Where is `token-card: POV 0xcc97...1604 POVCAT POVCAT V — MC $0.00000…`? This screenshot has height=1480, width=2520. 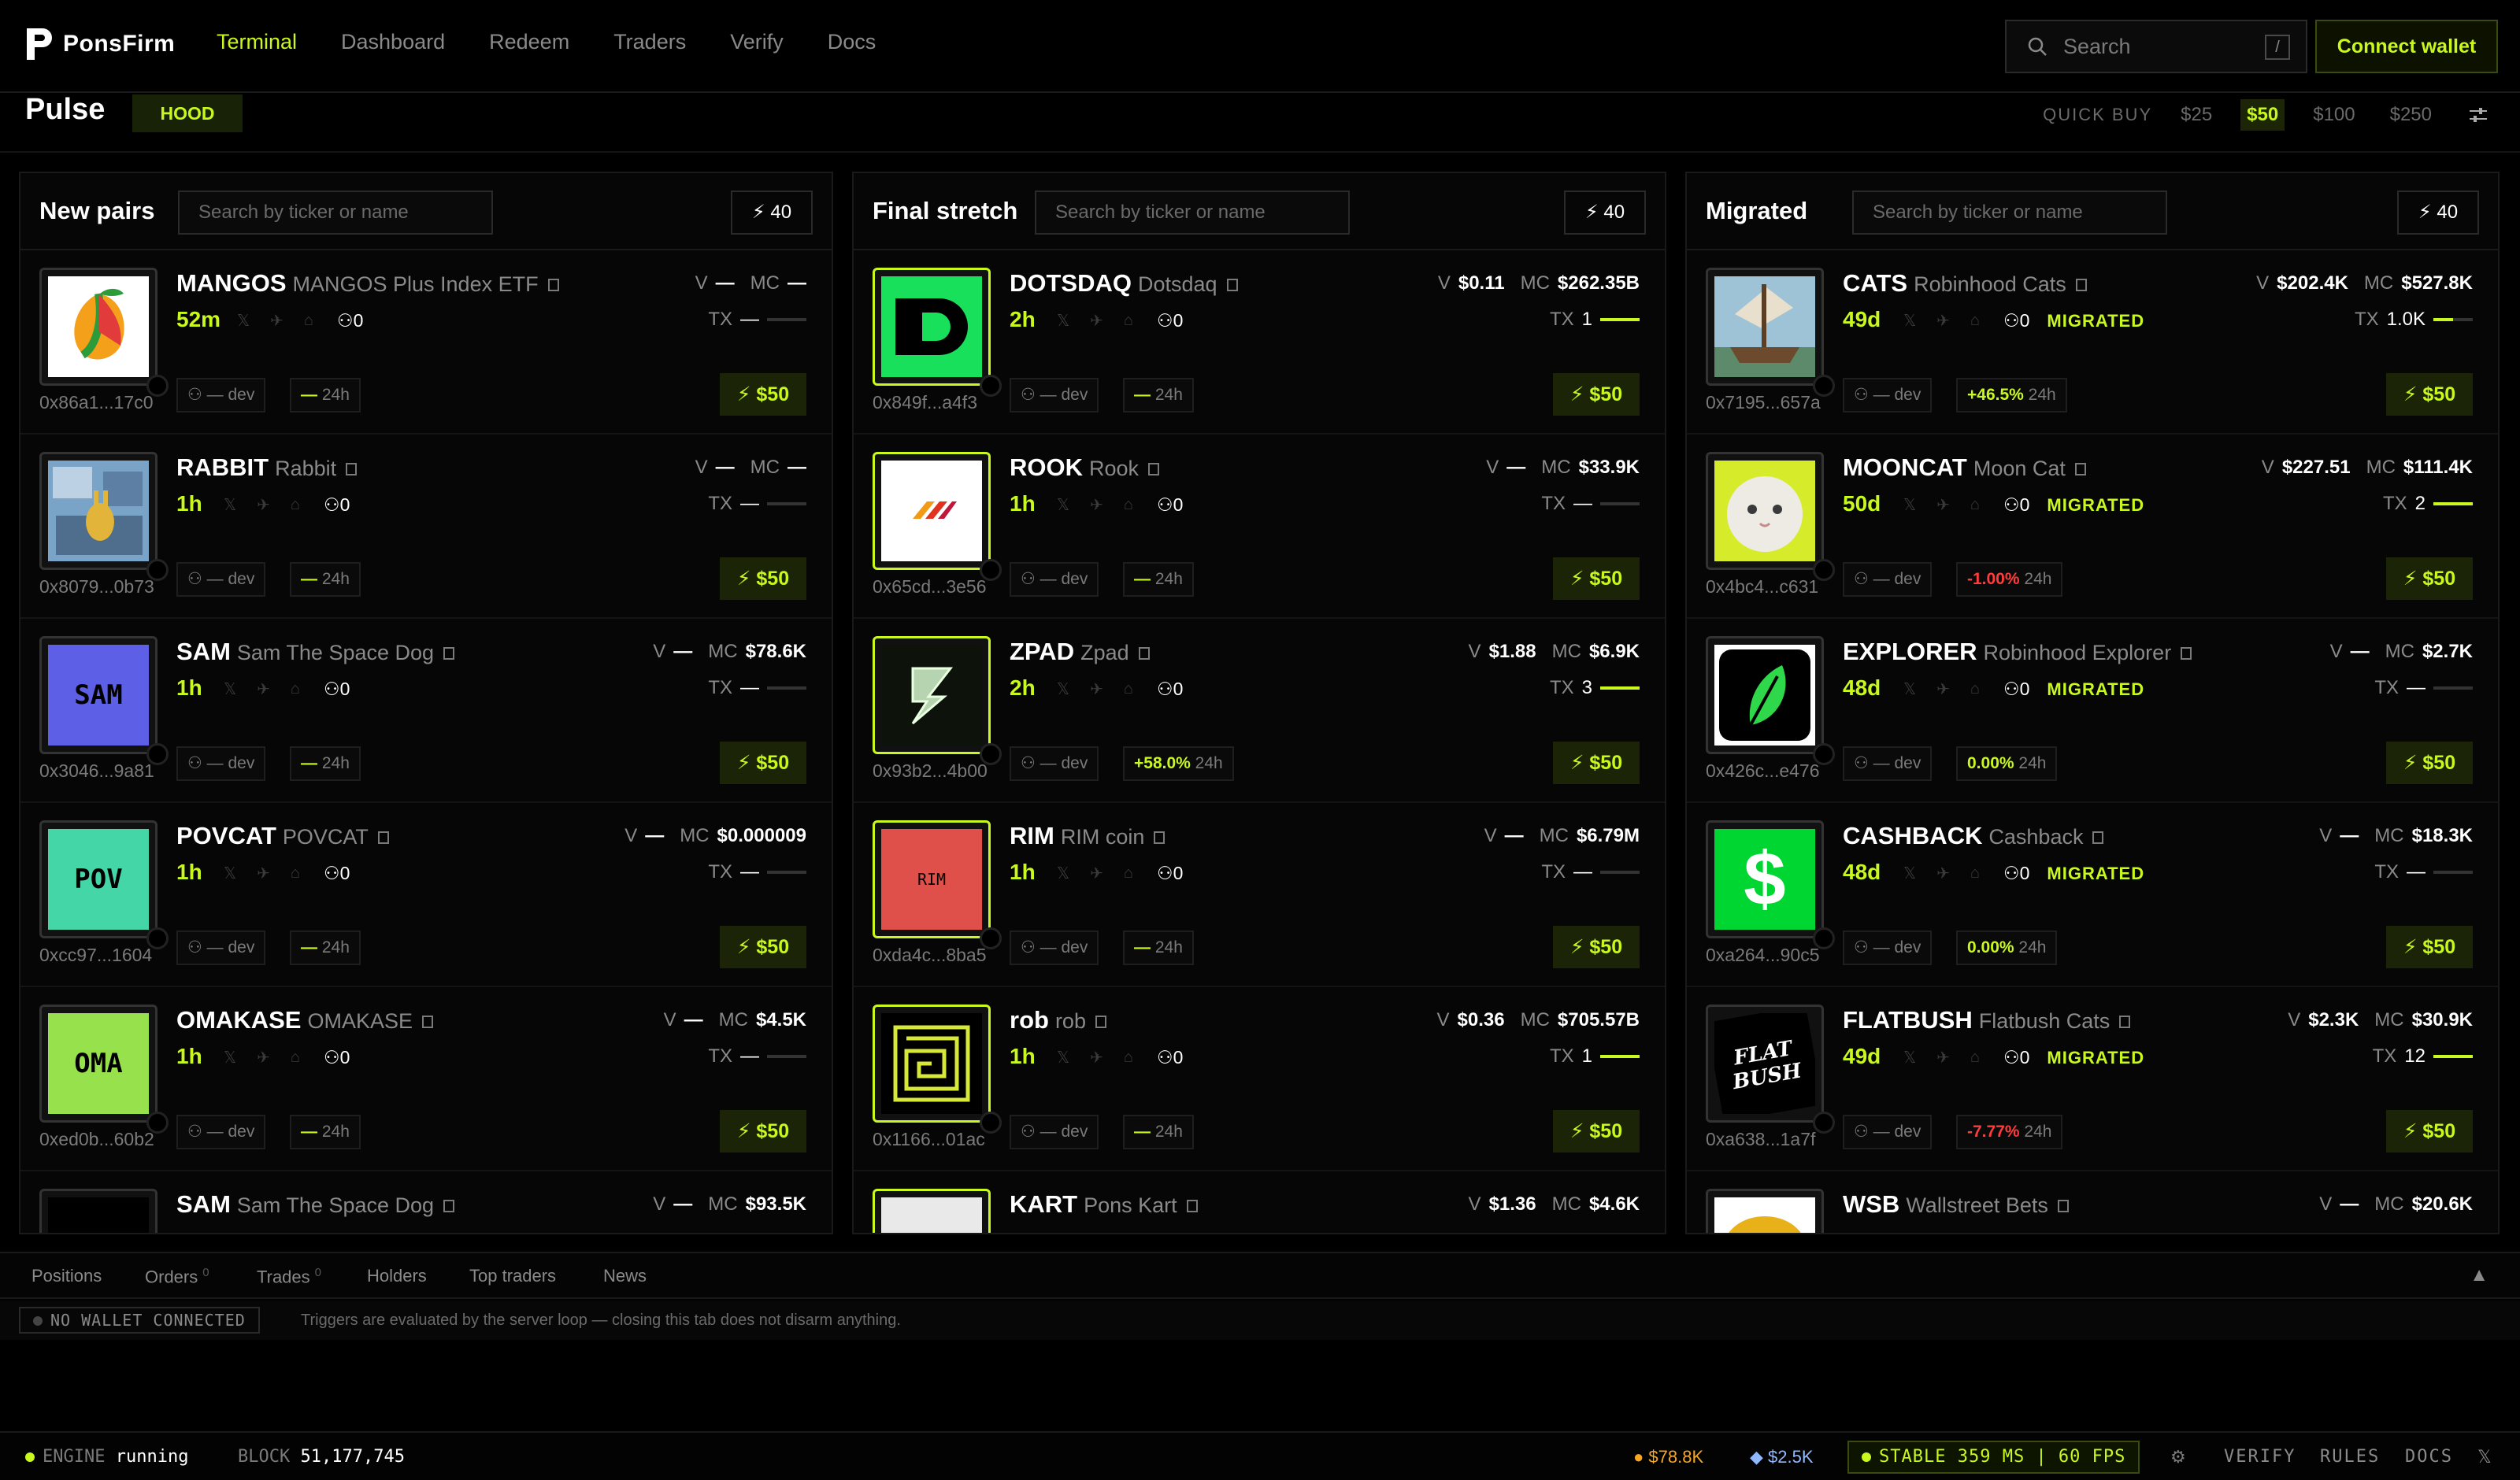
token-card: POV 0xcc97...1604 POVCAT POVCAT V — MC $0.00000… is located at coordinates (426, 895).